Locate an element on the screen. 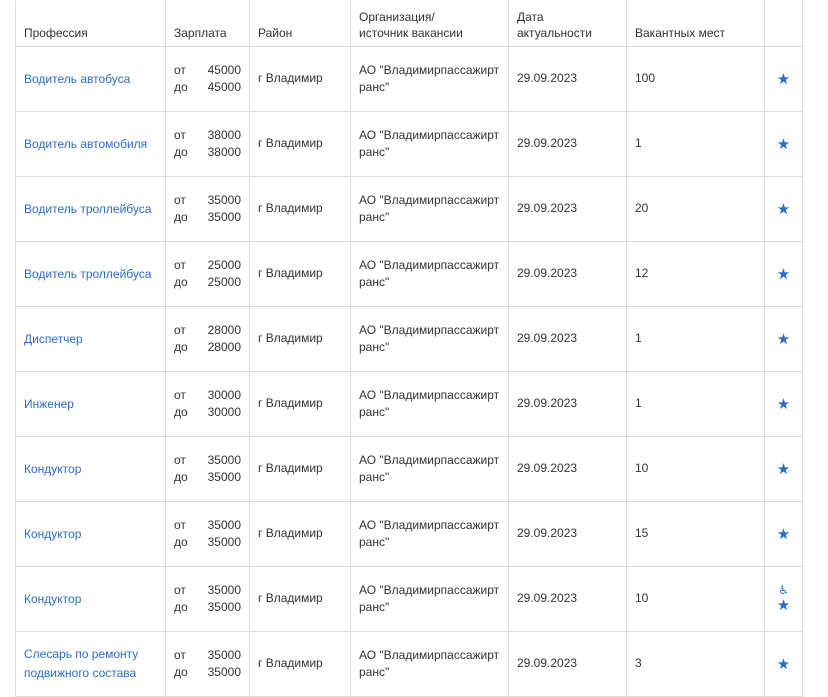  profession-link: Слесарь по ремонту подвижного состава is located at coordinates (81, 663).